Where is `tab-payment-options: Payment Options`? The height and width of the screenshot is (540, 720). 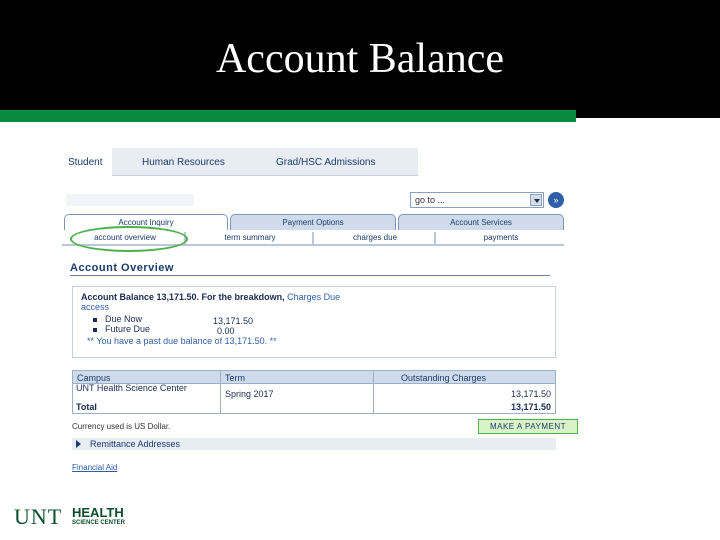
tab-payment-options: Payment Options is located at coordinates (313, 222).